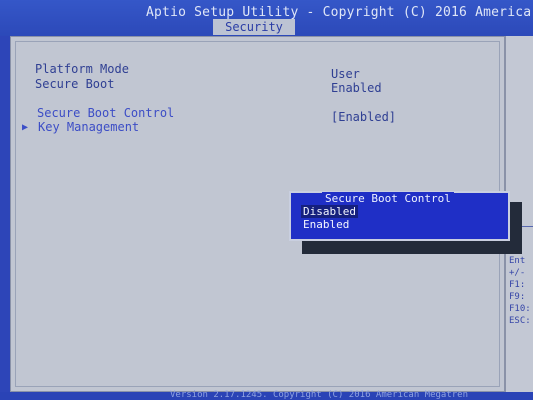  What do you see at coordinates (345, 74) in the screenshot?
I see `platform-mode-value: User` at bounding box center [345, 74].